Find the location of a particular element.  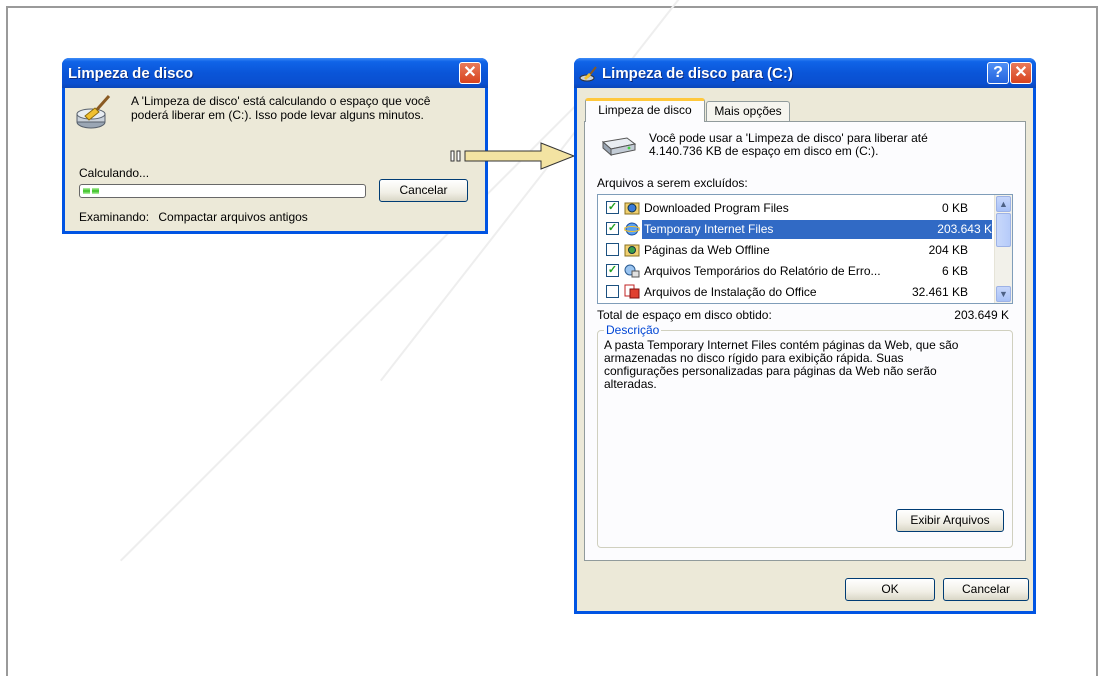

chevron-up-icon: ▲ is located at coordinates (1003, 204).